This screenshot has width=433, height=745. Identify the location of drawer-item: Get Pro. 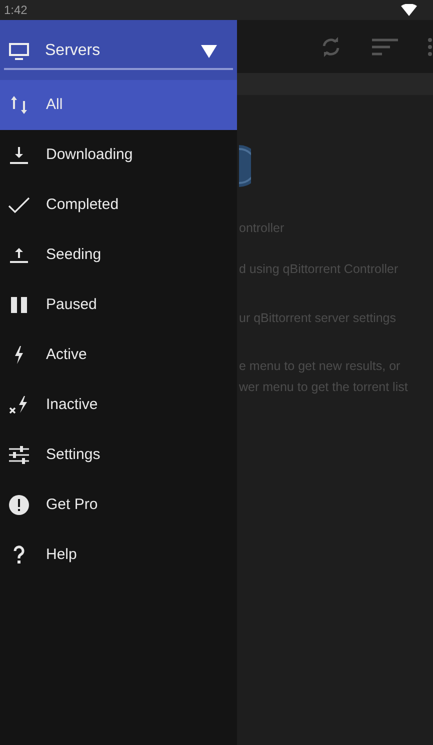
(118, 505).